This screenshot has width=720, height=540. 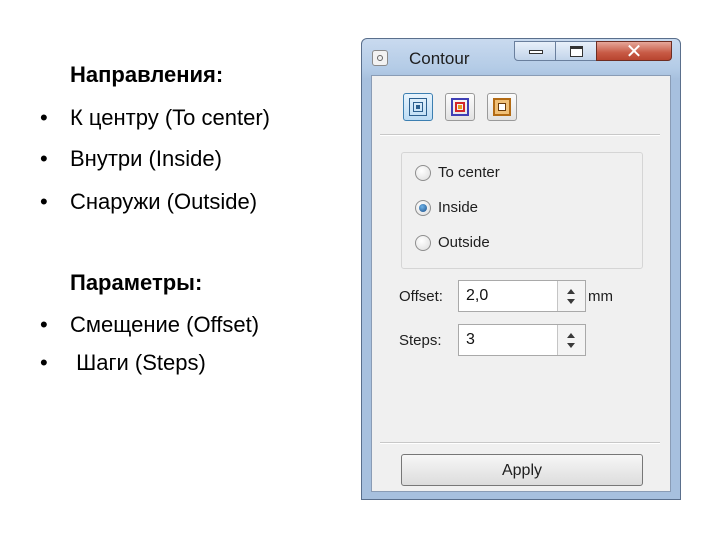 I want to click on close-icon: ✕, so click(x=634, y=51).